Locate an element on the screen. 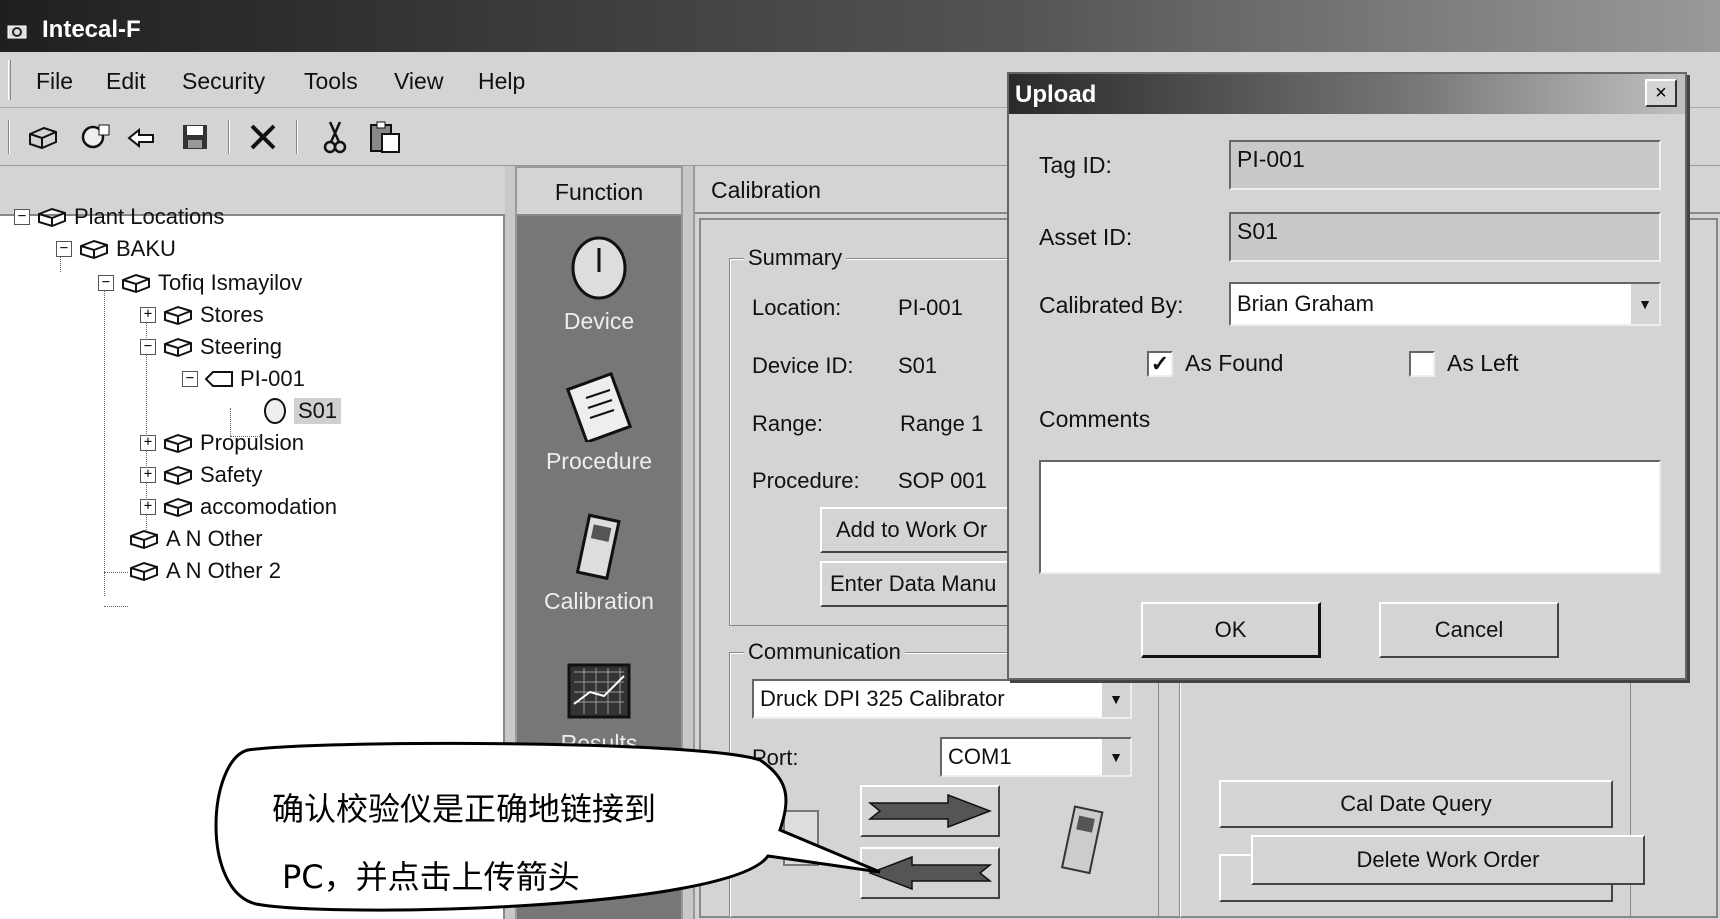 The height and width of the screenshot is (919, 1720). tree-node-tofiq-ismayilov: − Tofiq Ismayilov is located at coordinates (200, 283).